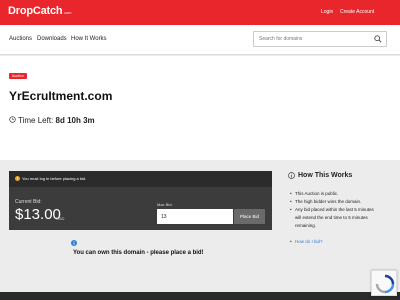 This screenshot has height=300, width=400. Describe the element at coordinates (12, 119) in the screenshot. I see `clock-icon` at that location.